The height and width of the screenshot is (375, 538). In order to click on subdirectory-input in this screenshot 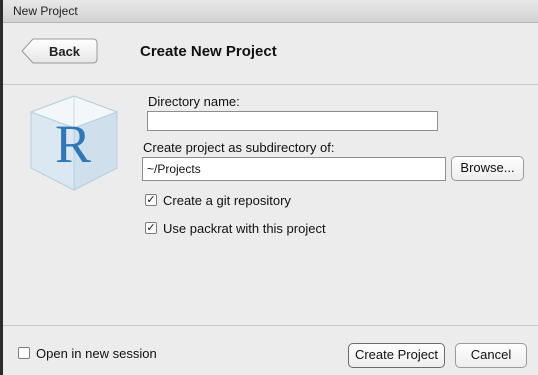, I will do `click(294, 169)`.